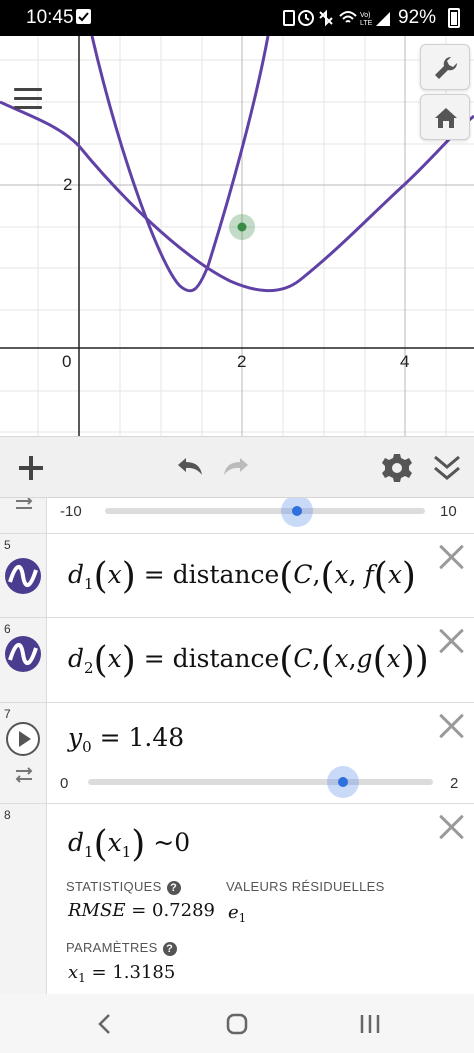  Describe the element at coordinates (71, 511) in the screenshot. I see `slider-min: -10` at that location.